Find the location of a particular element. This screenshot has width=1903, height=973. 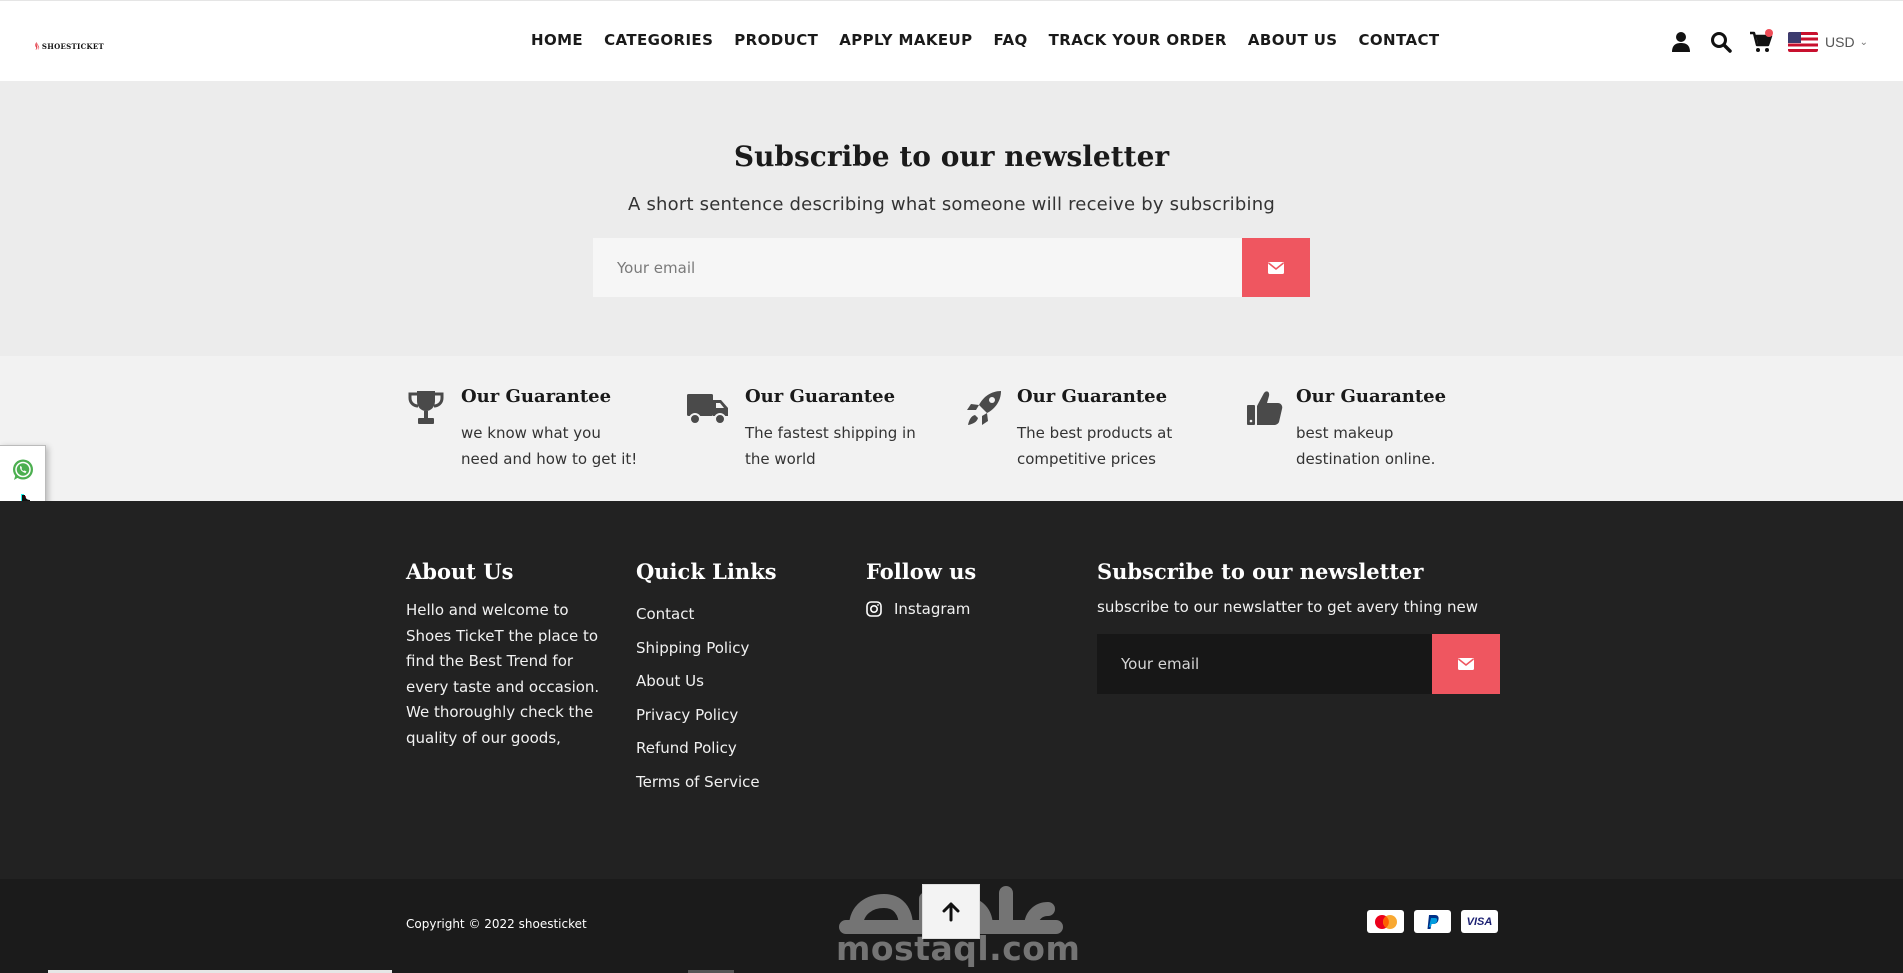

us-flag-icon is located at coordinates (1803, 42).